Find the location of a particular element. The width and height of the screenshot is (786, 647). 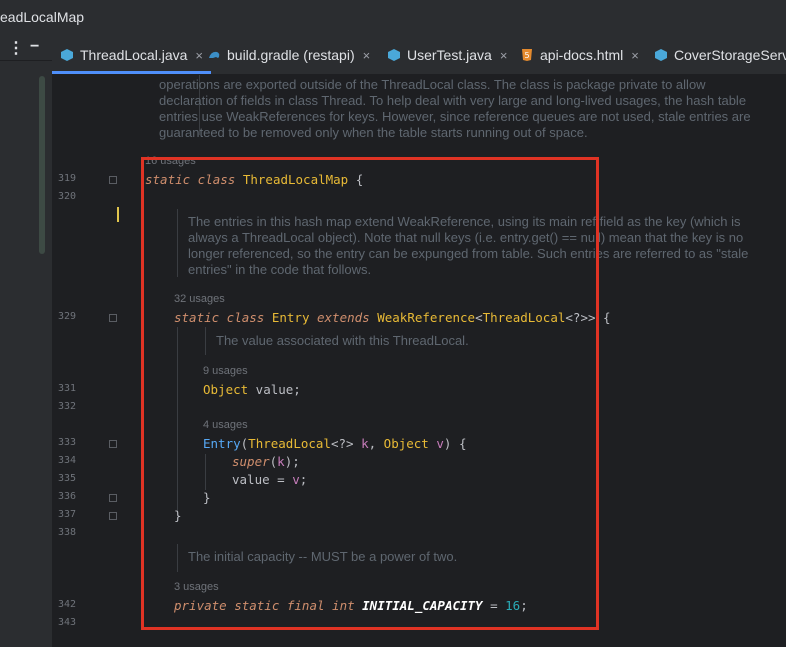

line-number: 336 is located at coordinates (66, 496).